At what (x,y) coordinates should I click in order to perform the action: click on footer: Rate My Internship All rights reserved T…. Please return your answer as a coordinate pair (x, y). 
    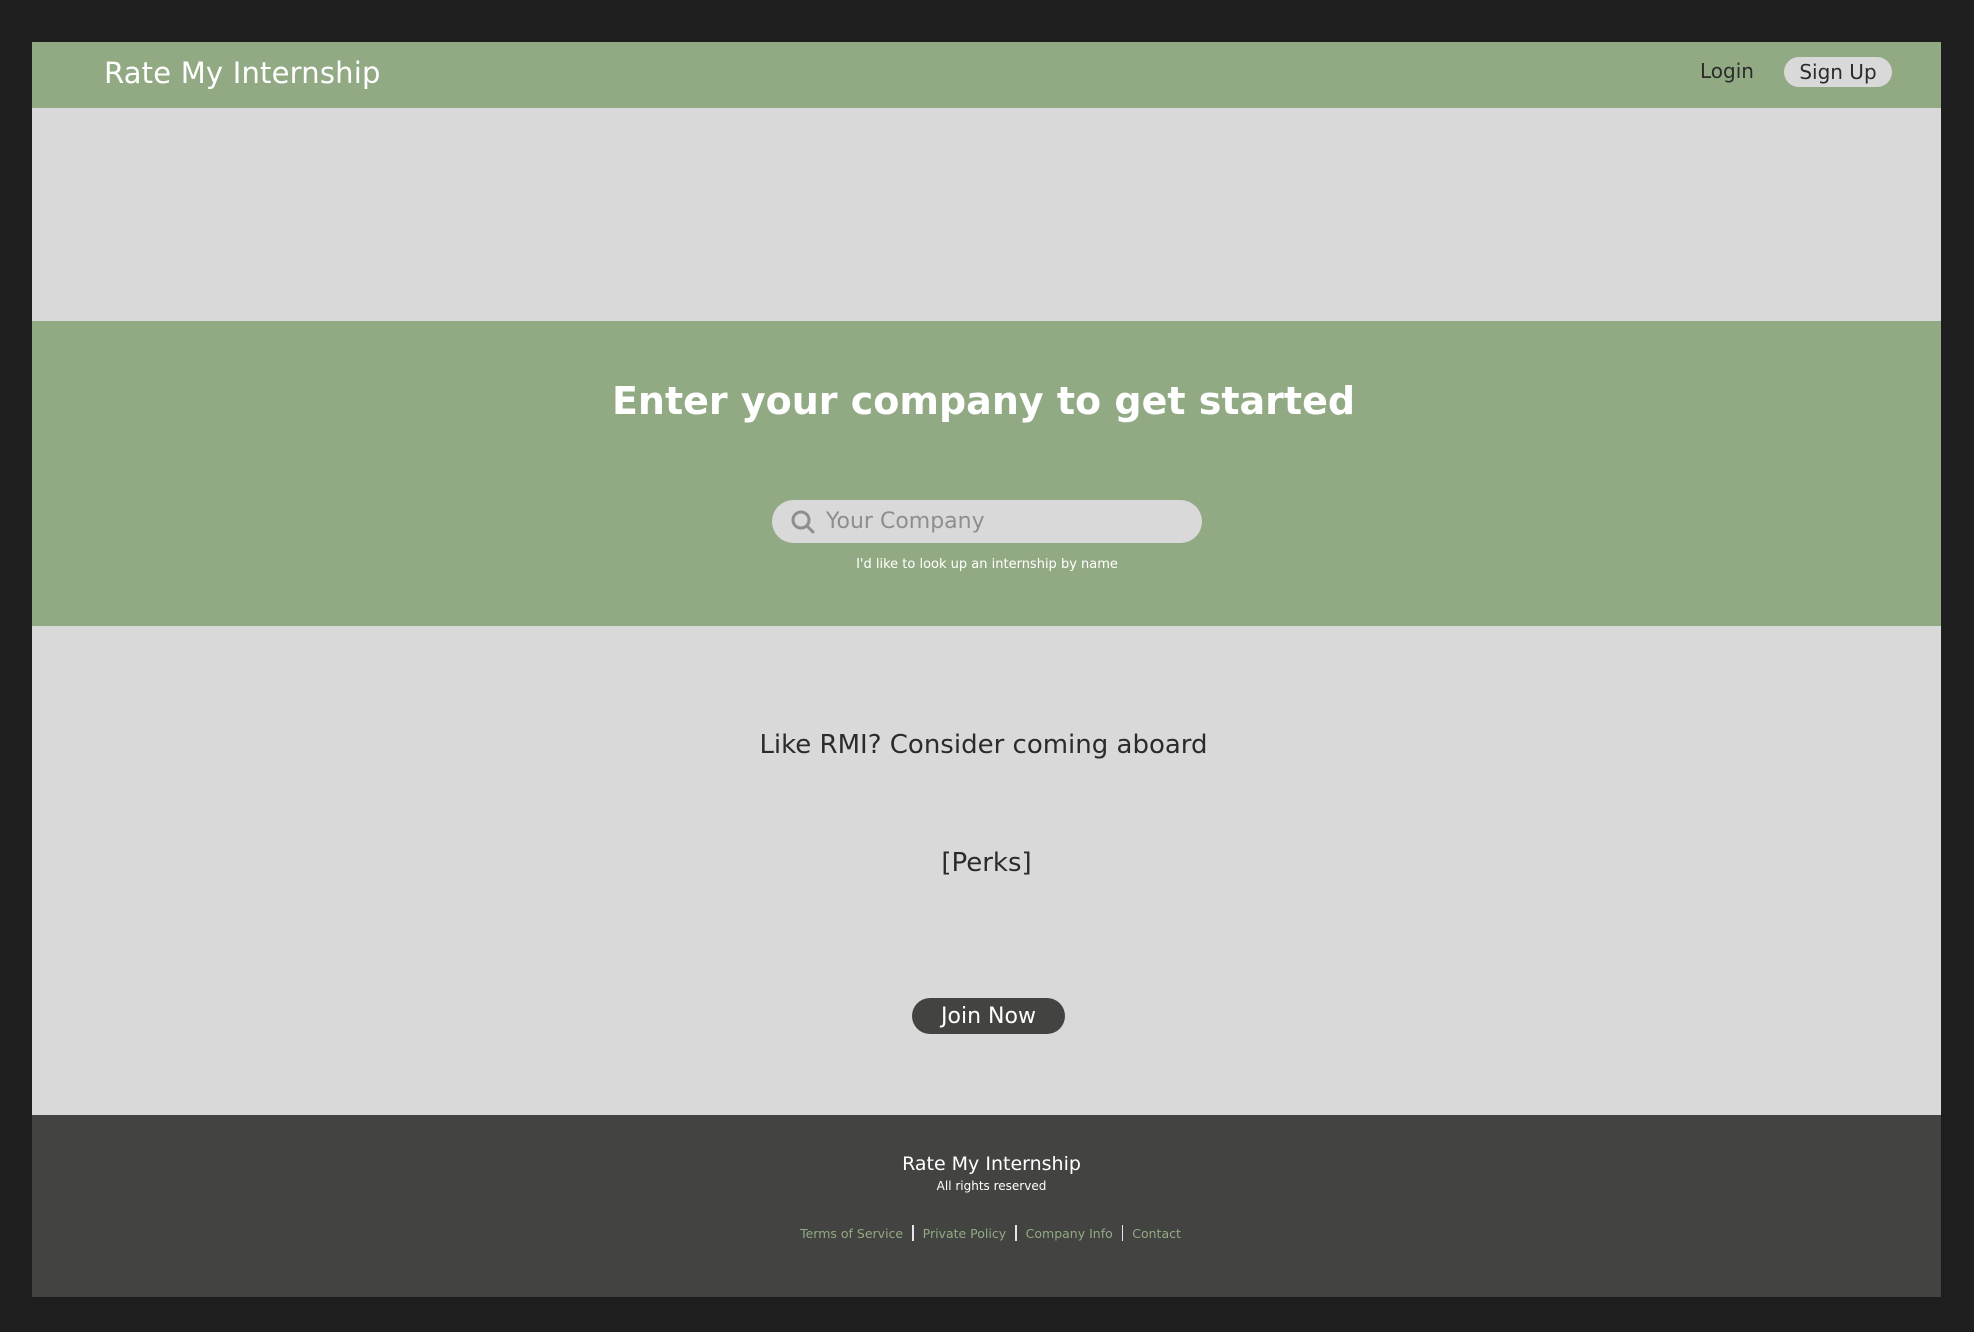
    Looking at the image, I should click on (986, 1206).